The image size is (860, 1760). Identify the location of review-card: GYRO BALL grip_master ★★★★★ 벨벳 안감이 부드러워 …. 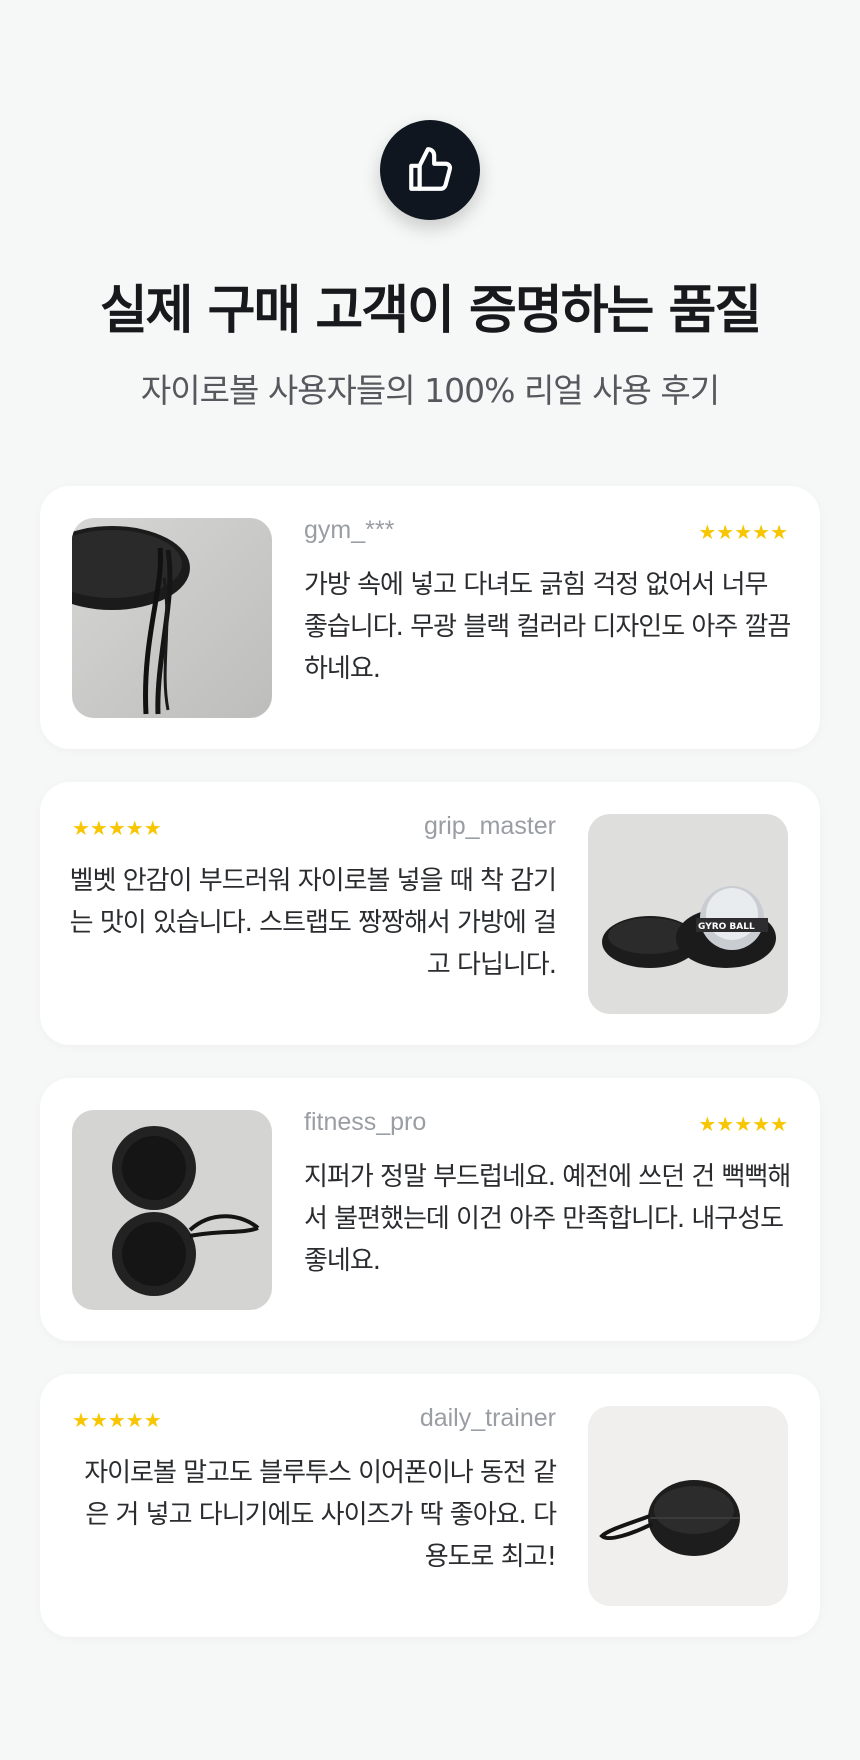
(430, 913).